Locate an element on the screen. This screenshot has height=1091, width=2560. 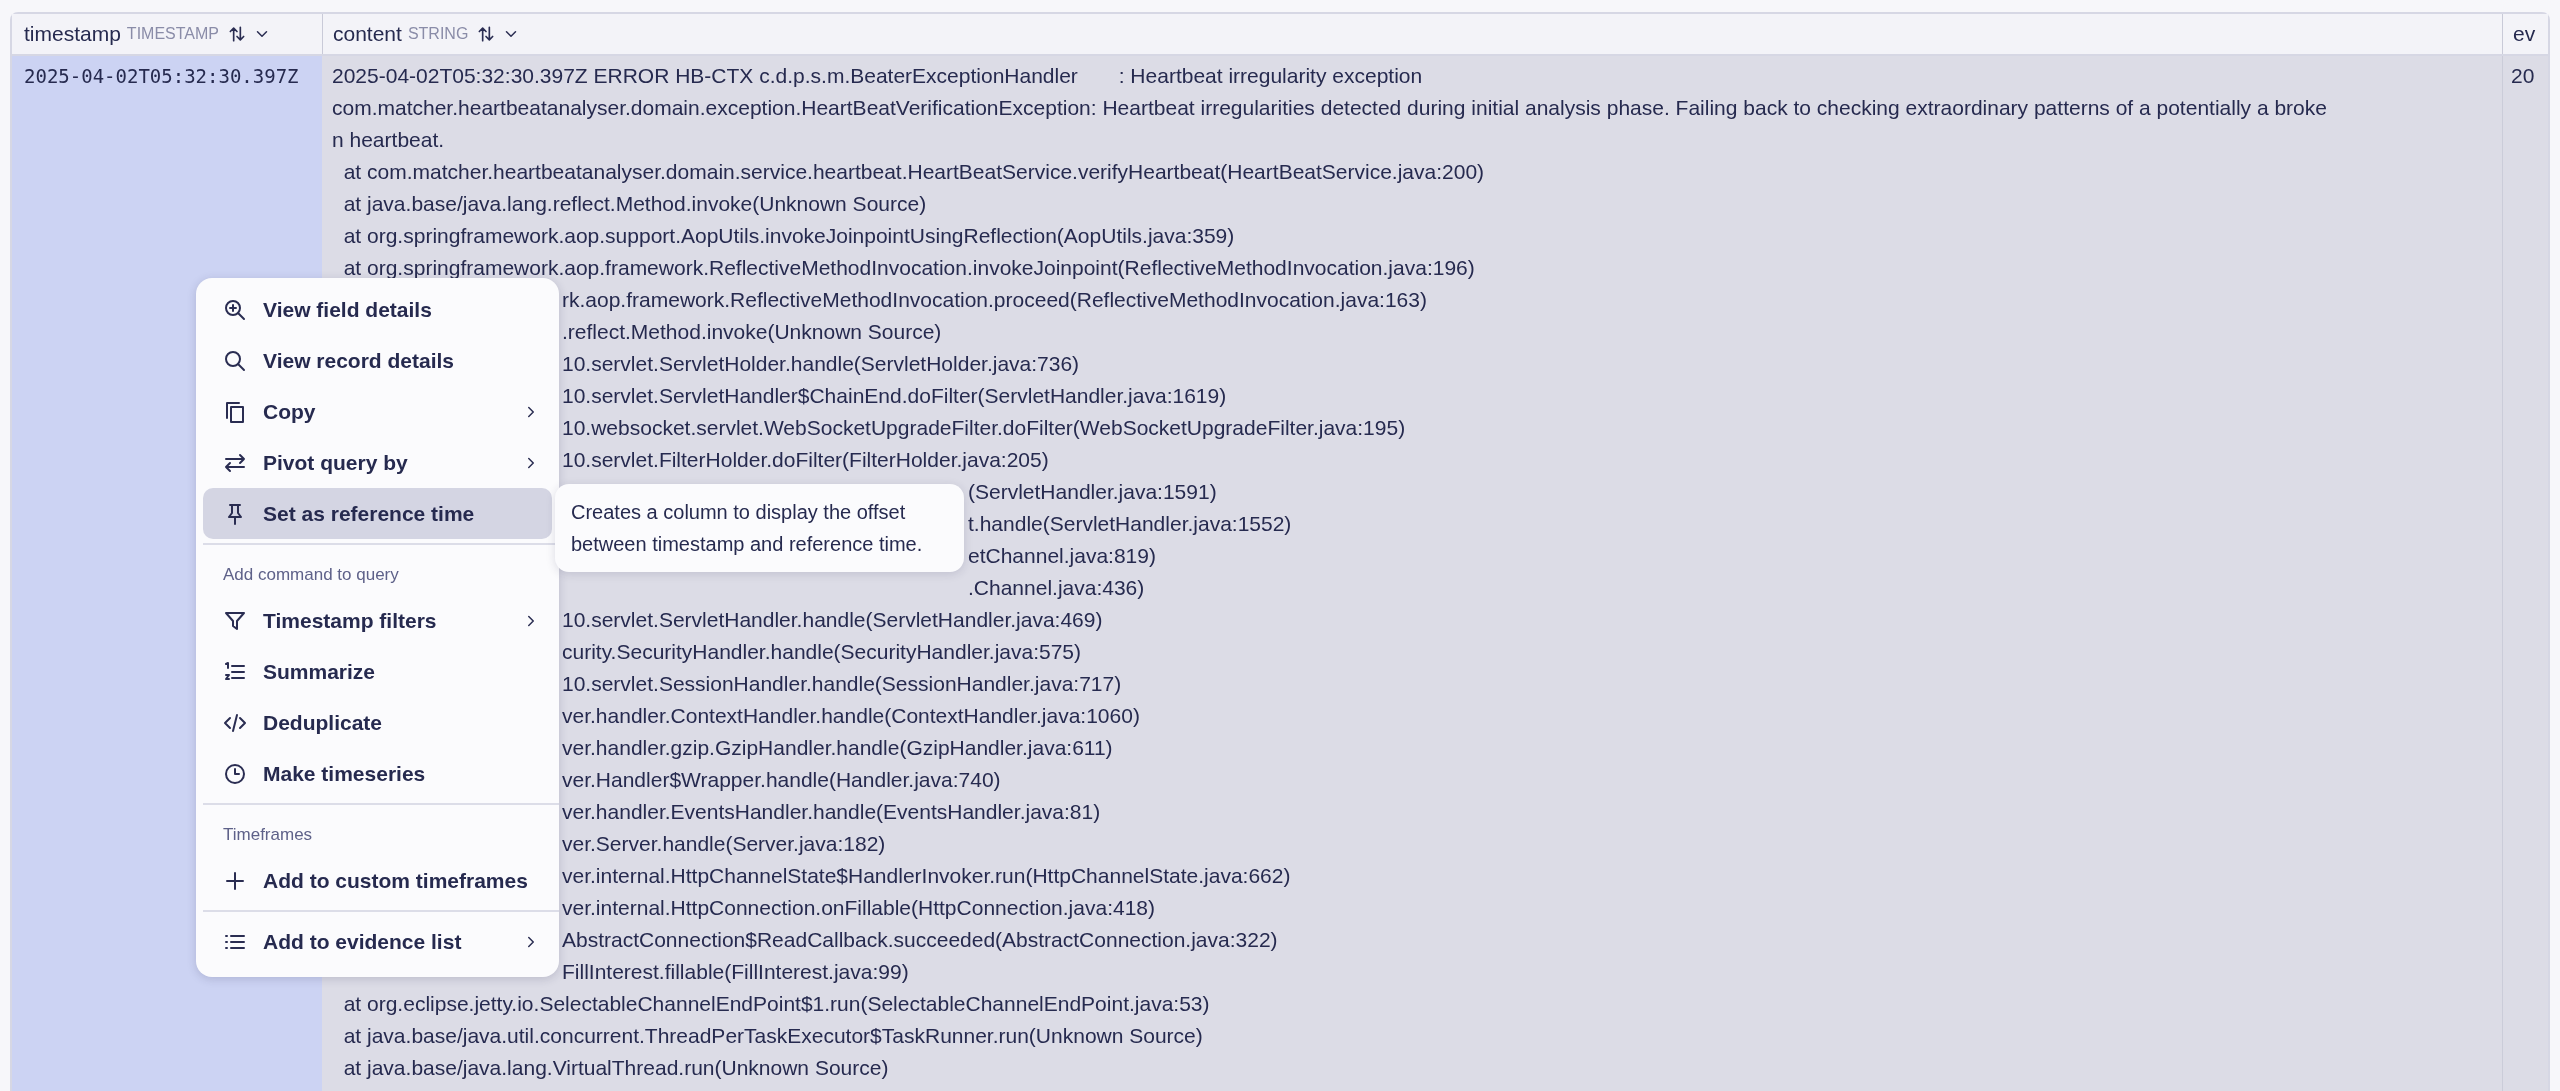
column-header: timestamp is located at coordinates (72, 34).